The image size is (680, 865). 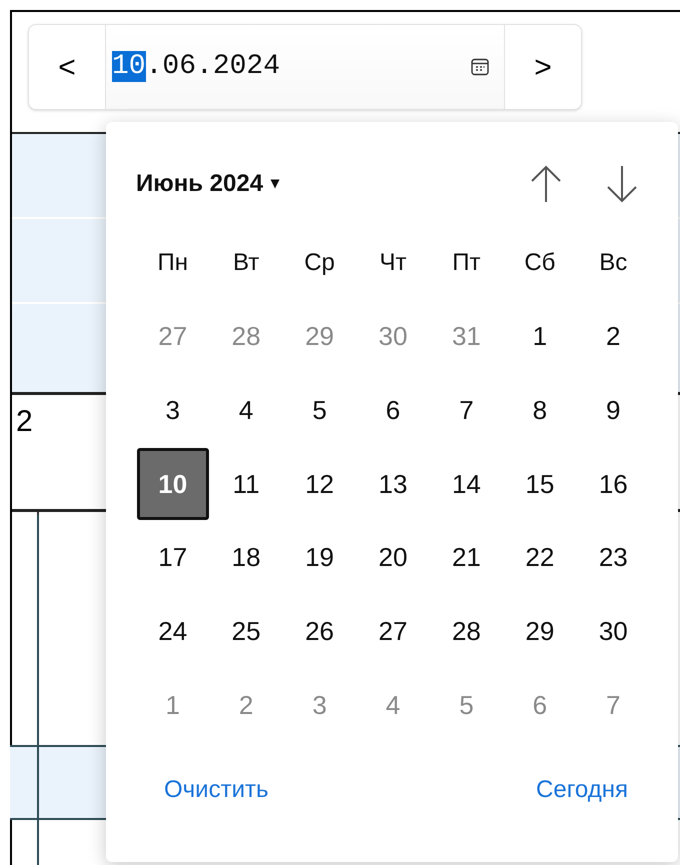 I want to click on calendar-day: 11, so click(x=246, y=484).